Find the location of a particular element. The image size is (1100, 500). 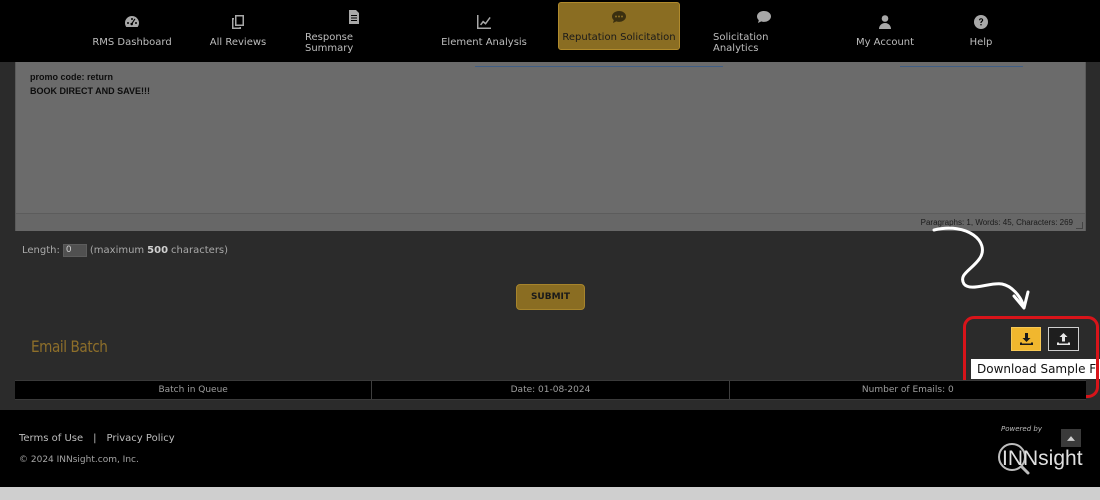

nav-all-reviews: All Reviews is located at coordinates (238, 31).